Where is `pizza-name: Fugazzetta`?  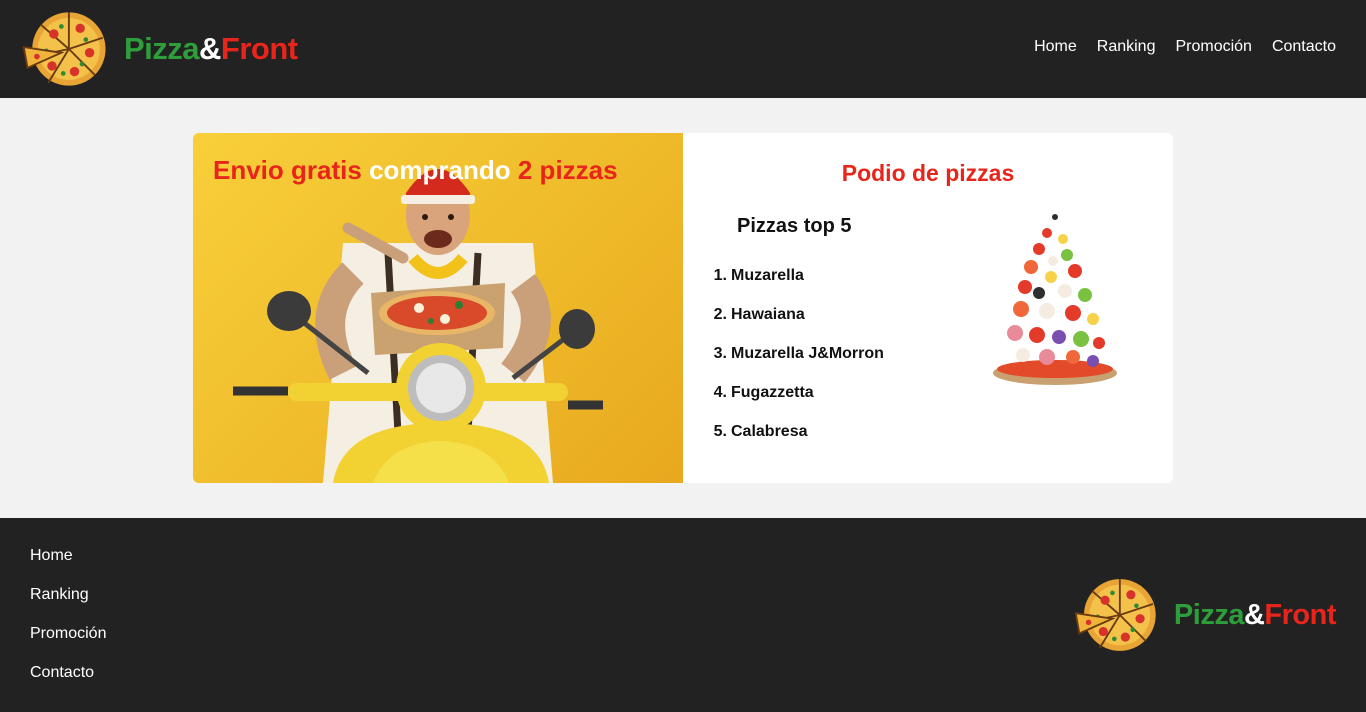
pizza-name: Fugazzetta is located at coordinates (772, 392).